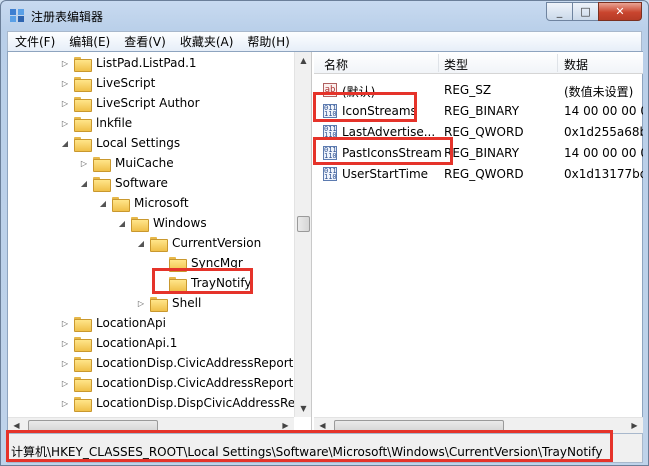  Describe the element at coordinates (559, 11) in the screenshot. I see `minimize-button: _` at that location.